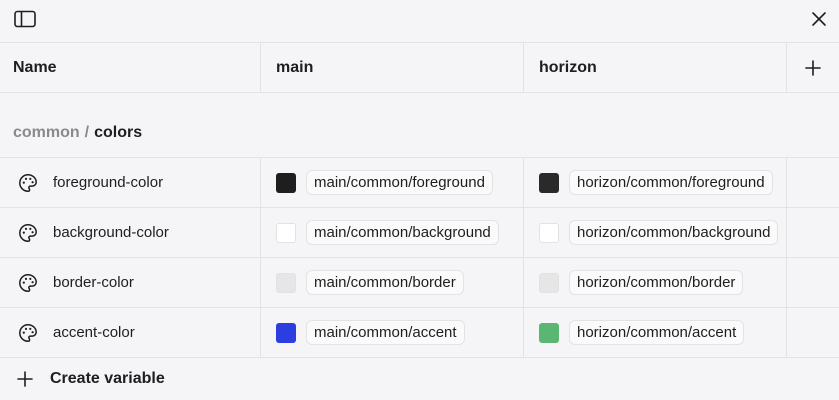 The height and width of the screenshot is (400, 839). I want to click on group-name: colors, so click(118, 132).